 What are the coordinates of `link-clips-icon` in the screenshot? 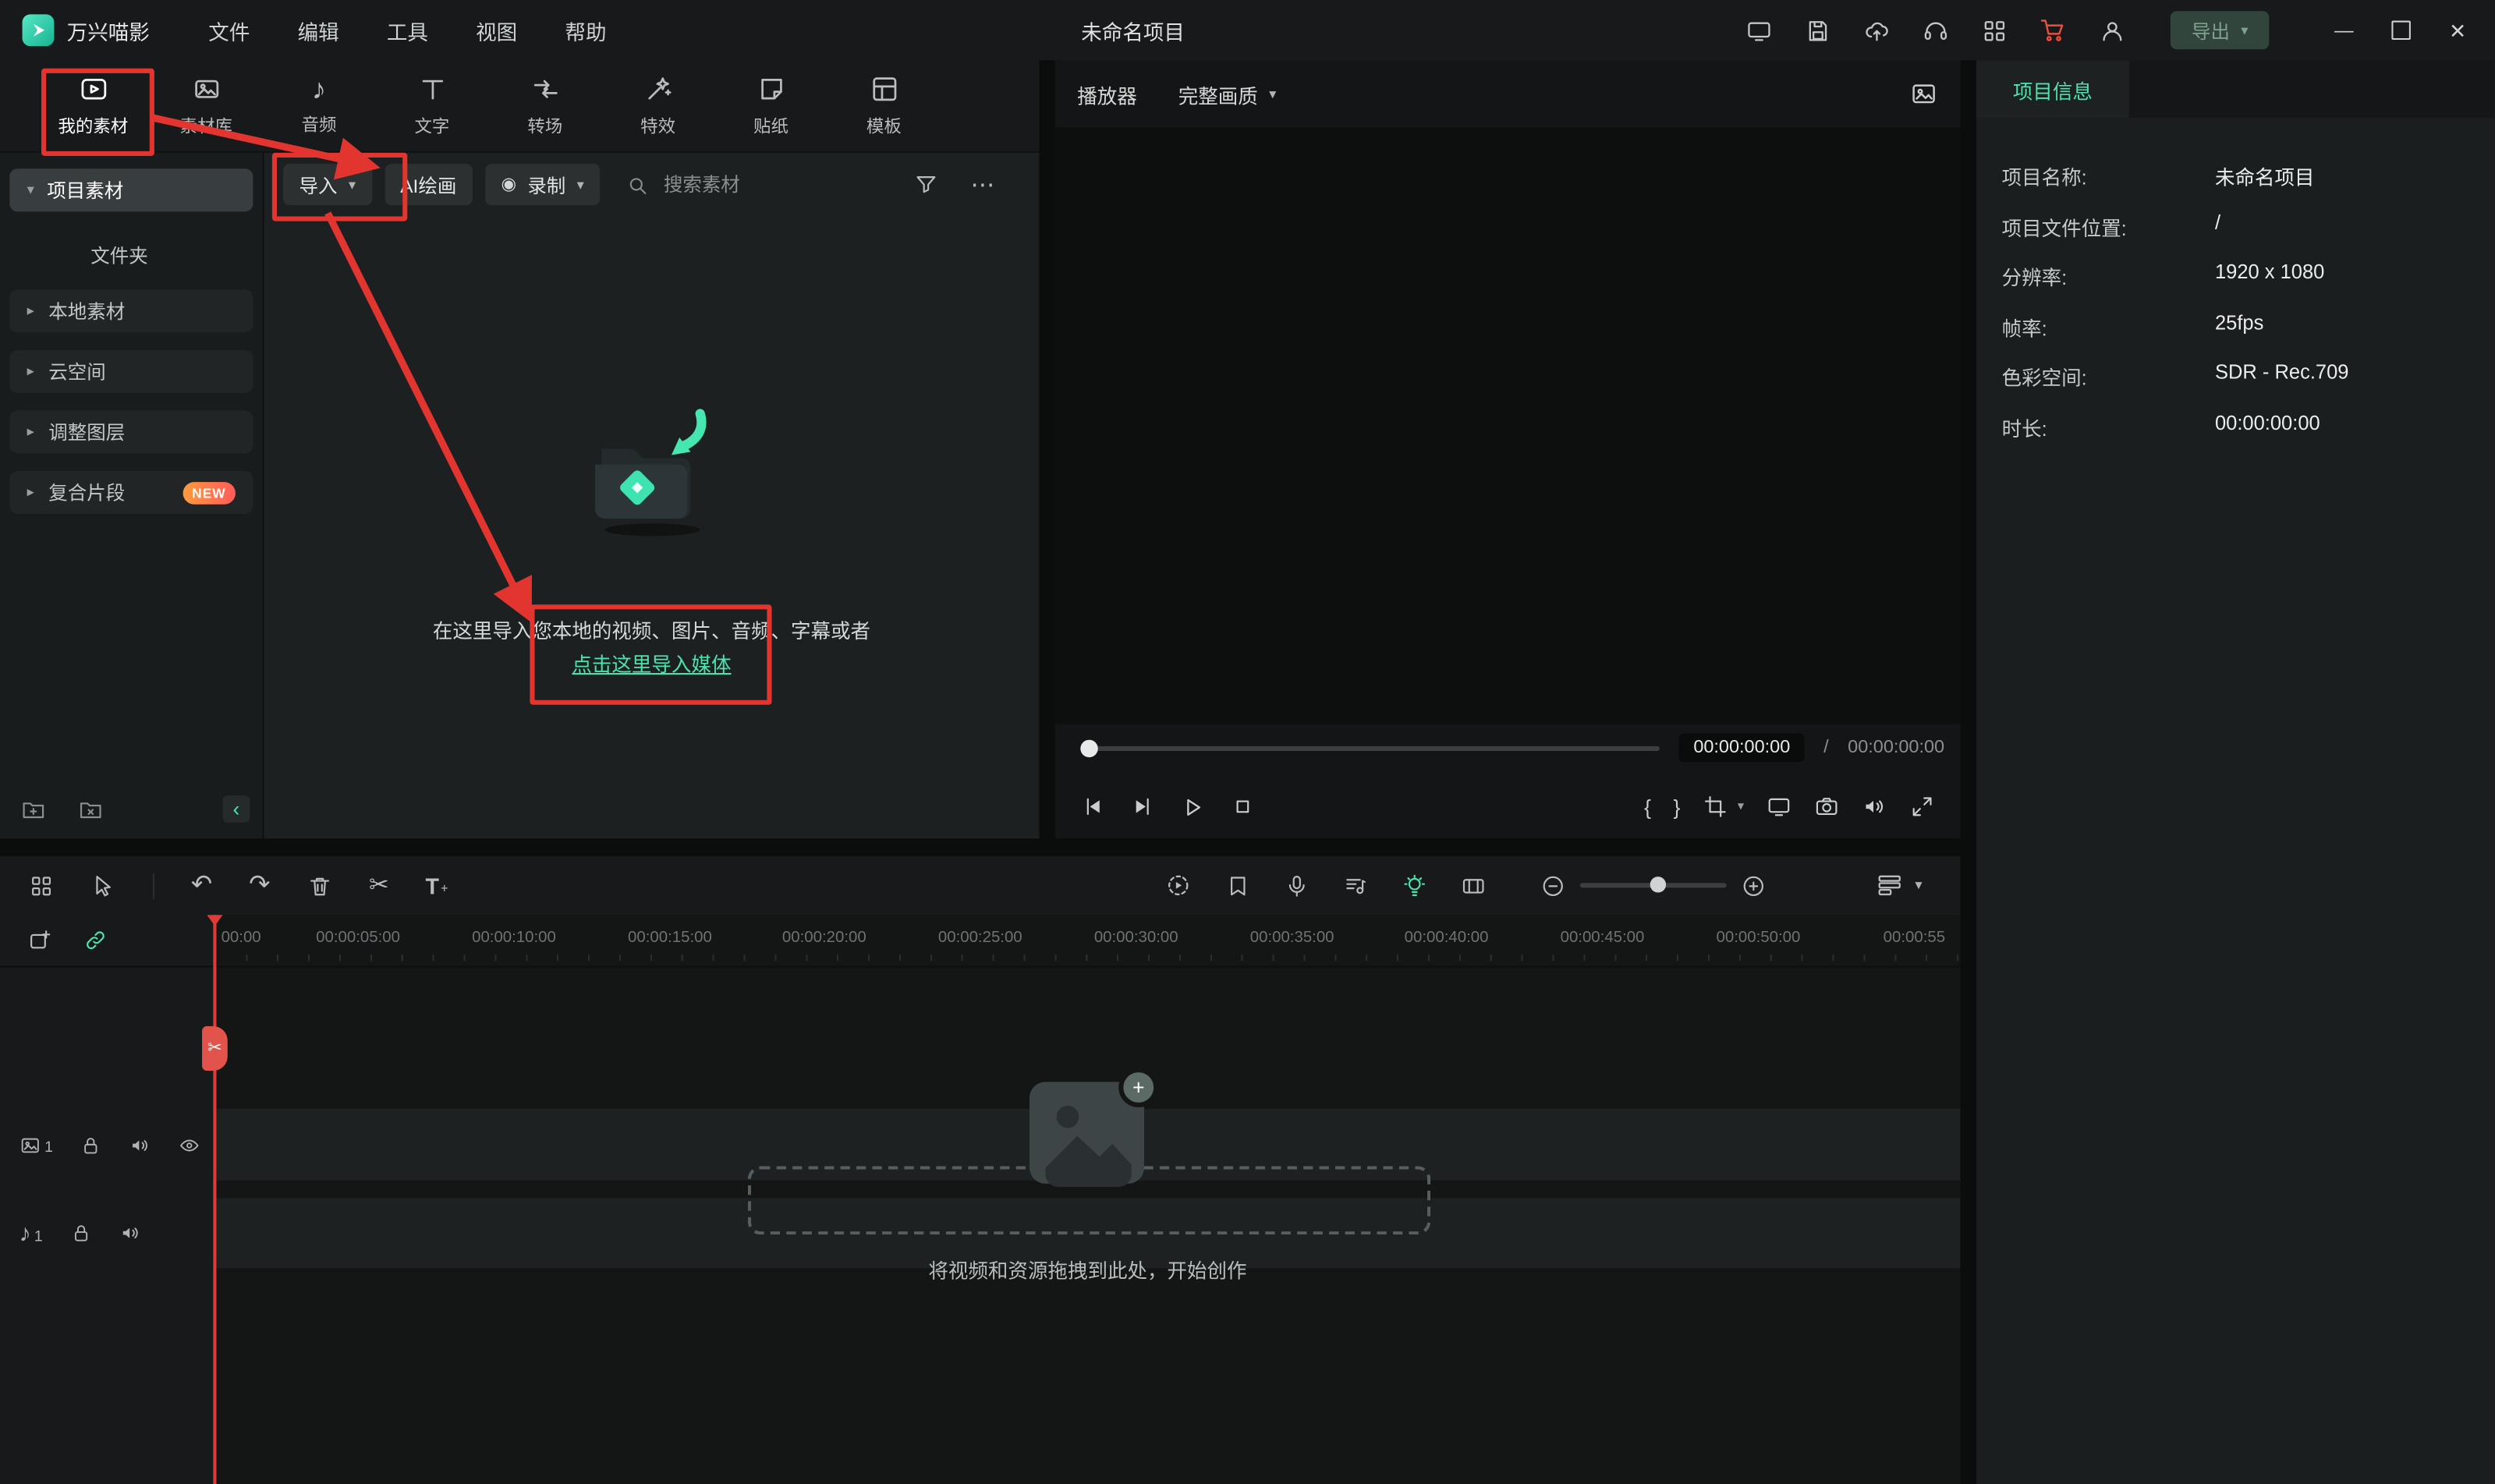 It's located at (95, 940).